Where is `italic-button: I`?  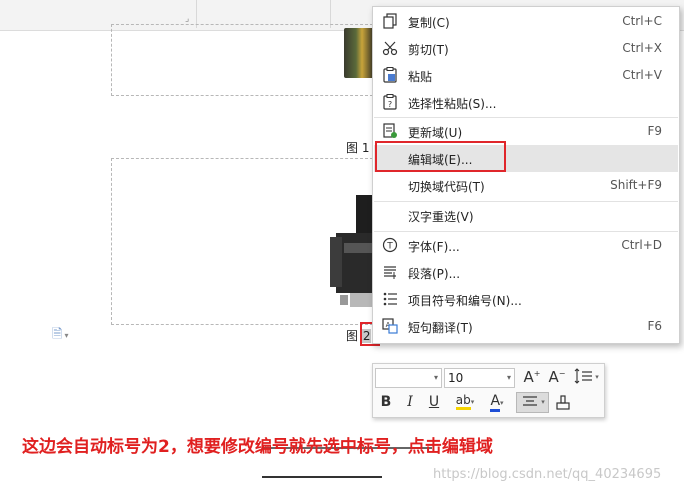 italic-button: I is located at coordinates (410, 402).